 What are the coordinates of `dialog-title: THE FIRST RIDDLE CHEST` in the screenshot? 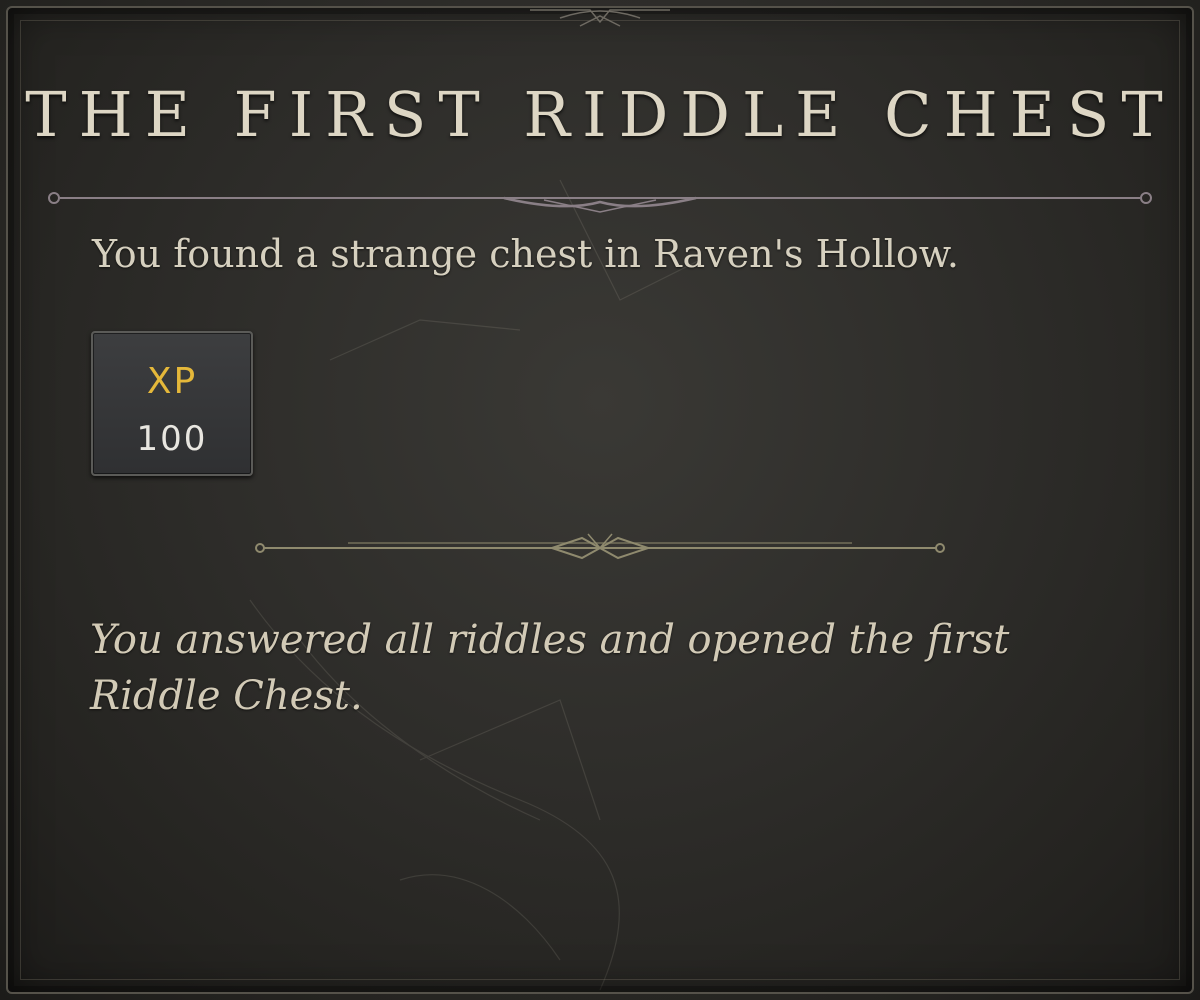 It's located at (600, 114).